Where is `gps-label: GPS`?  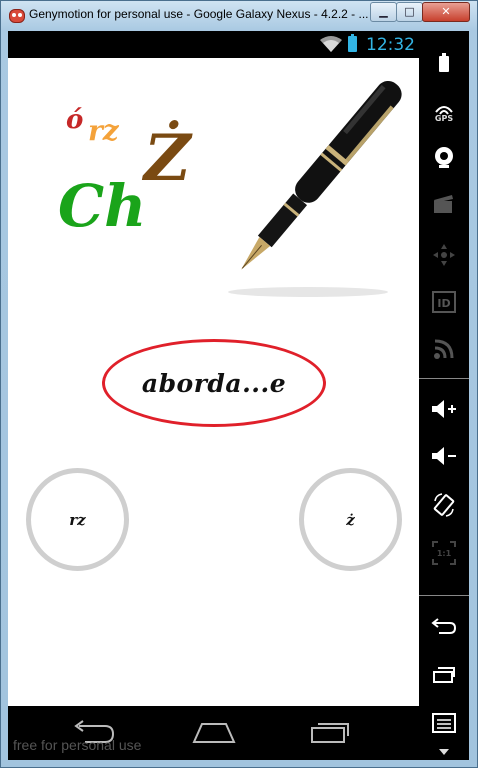
gps-label: GPS is located at coordinates (444, 118).